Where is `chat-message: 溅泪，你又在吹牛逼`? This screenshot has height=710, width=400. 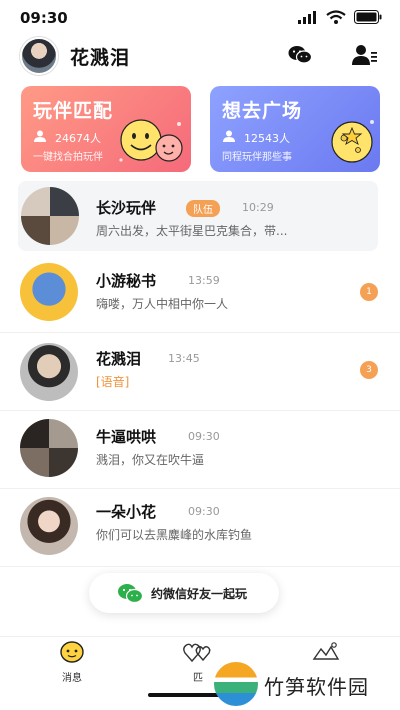 chat-message: 溅泪，你又在吹牛逼 is located at coordinates (150, 460).